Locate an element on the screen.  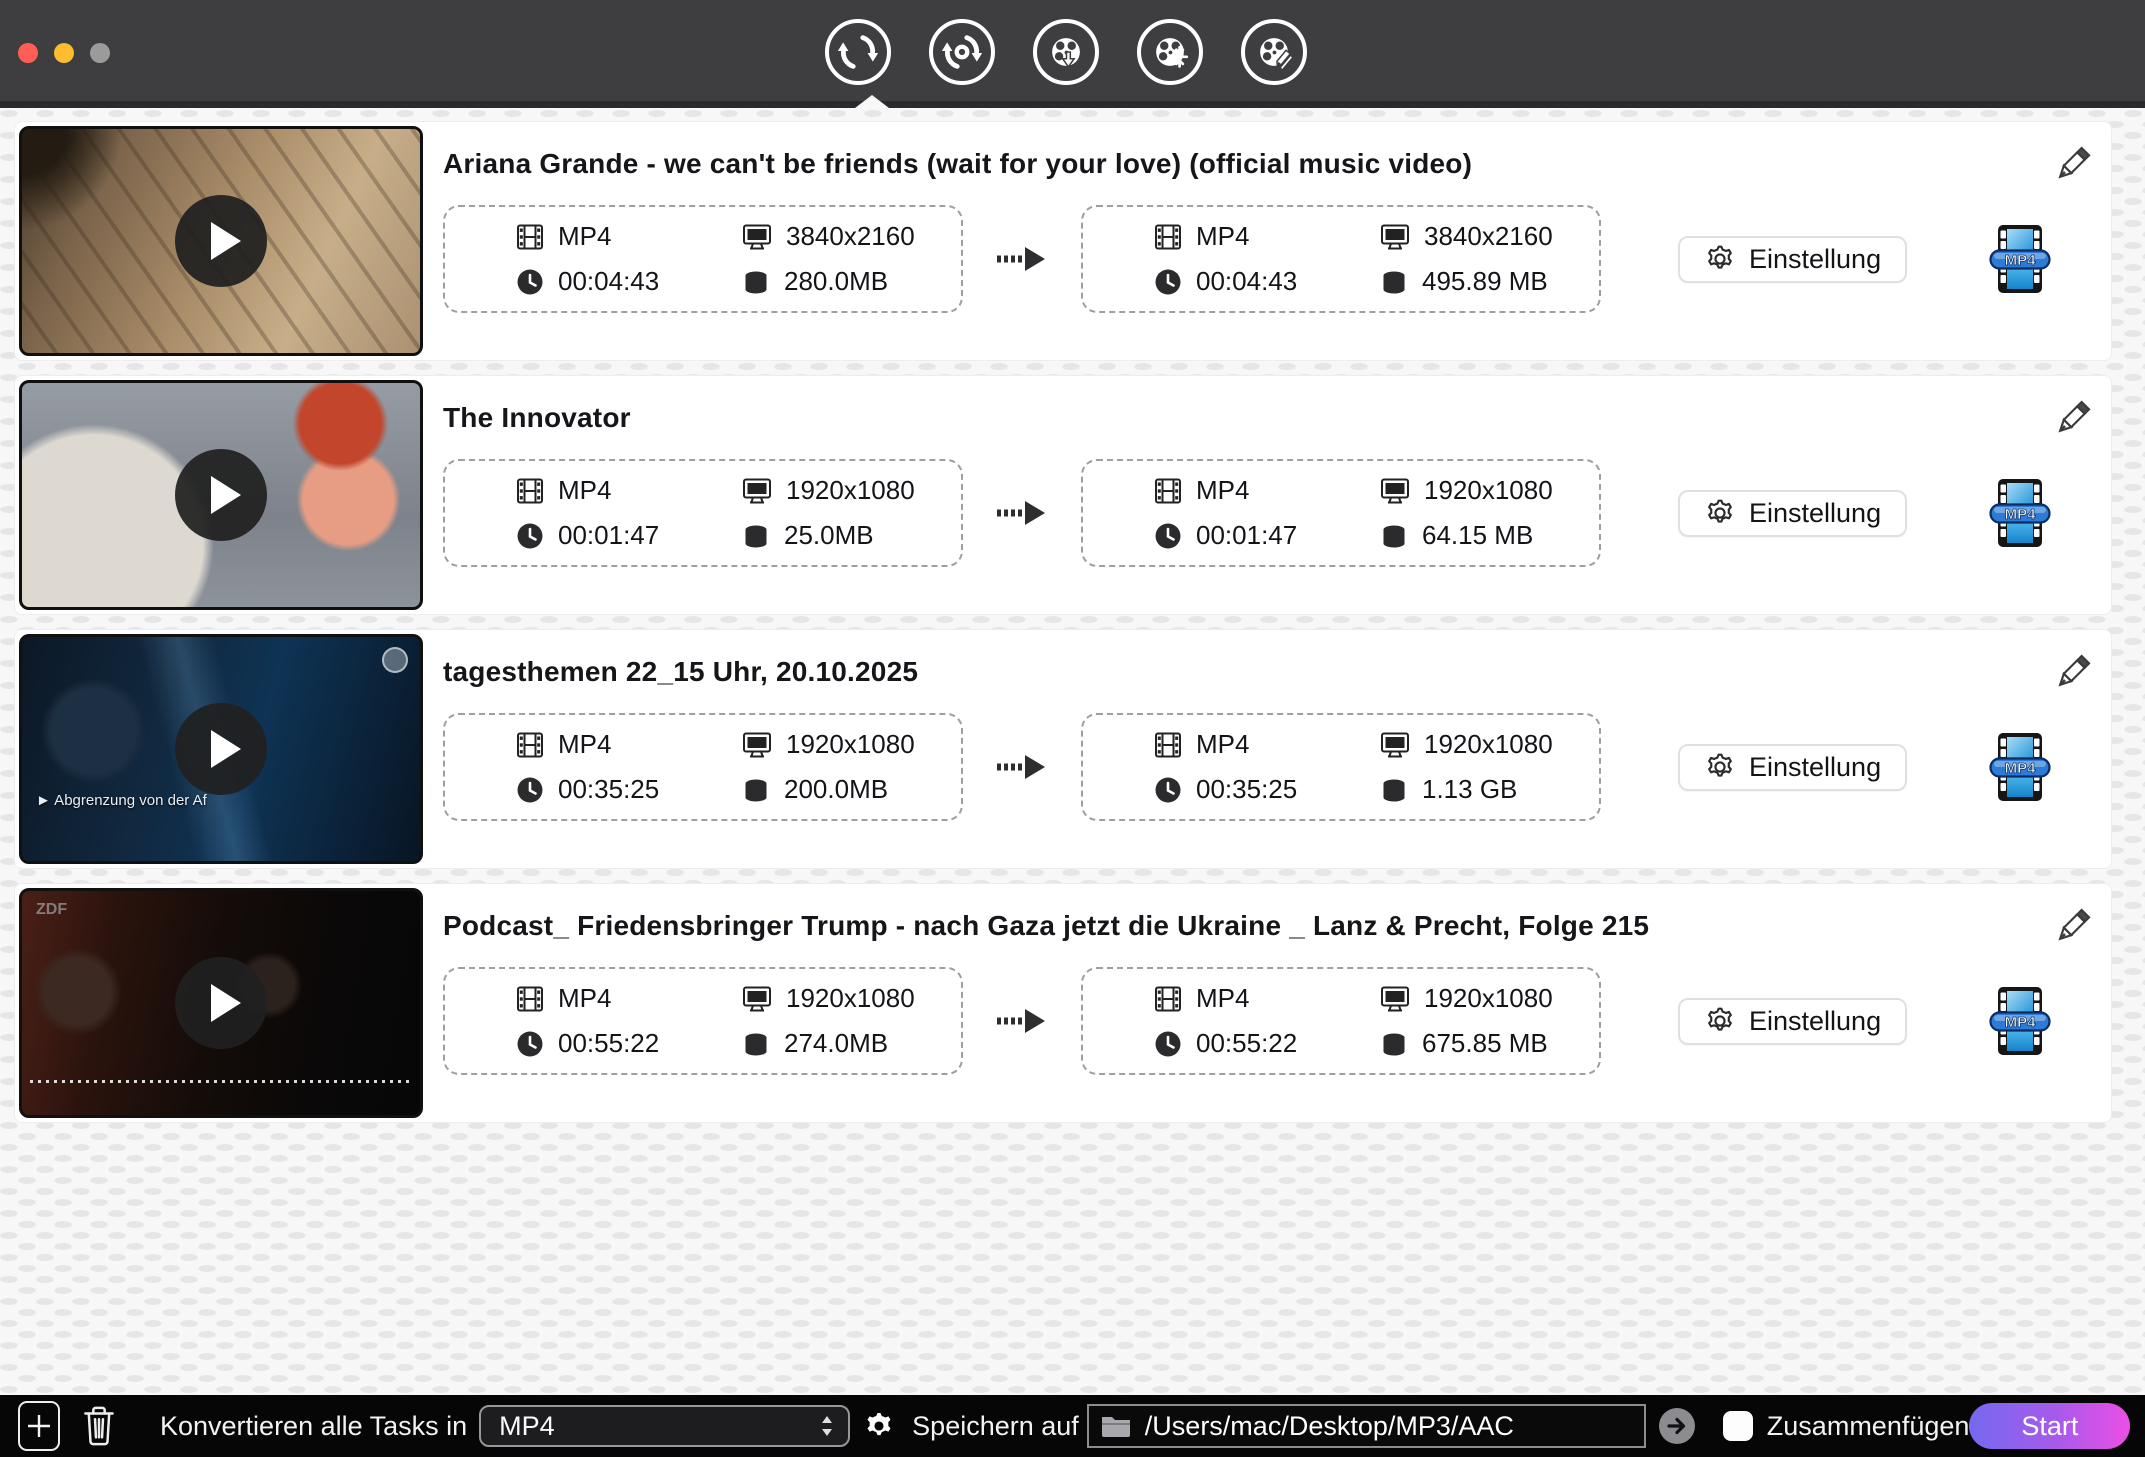
video-edit-tab-icon is located at coordinates (1274, 52).